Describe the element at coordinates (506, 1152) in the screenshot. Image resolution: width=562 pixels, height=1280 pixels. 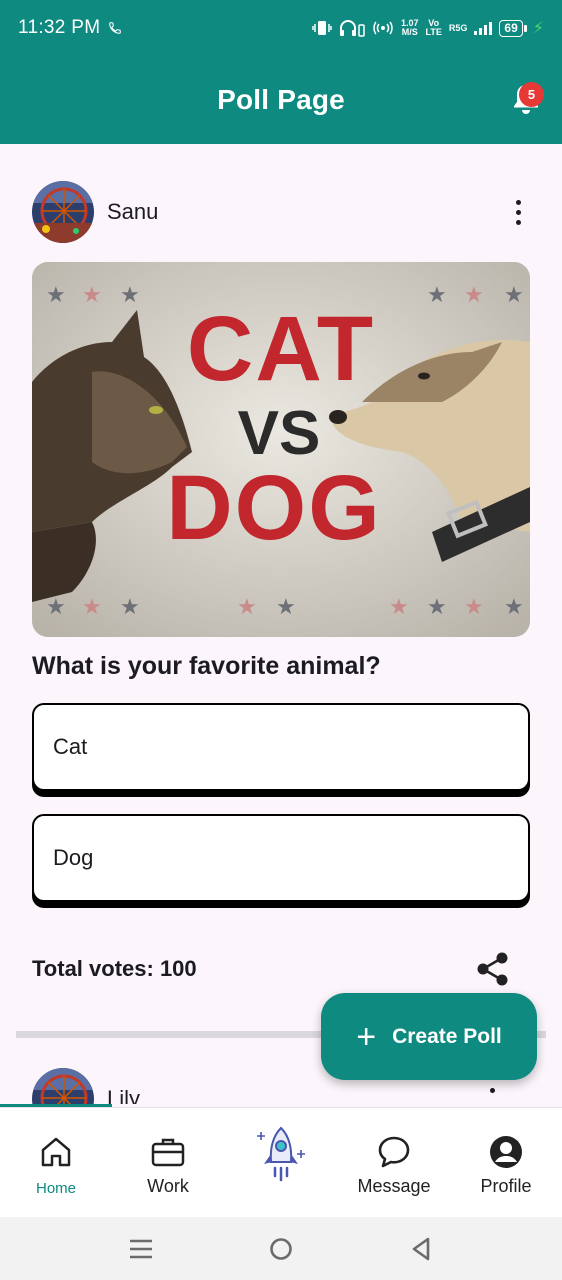
I see `account-circle-icon` at that location.